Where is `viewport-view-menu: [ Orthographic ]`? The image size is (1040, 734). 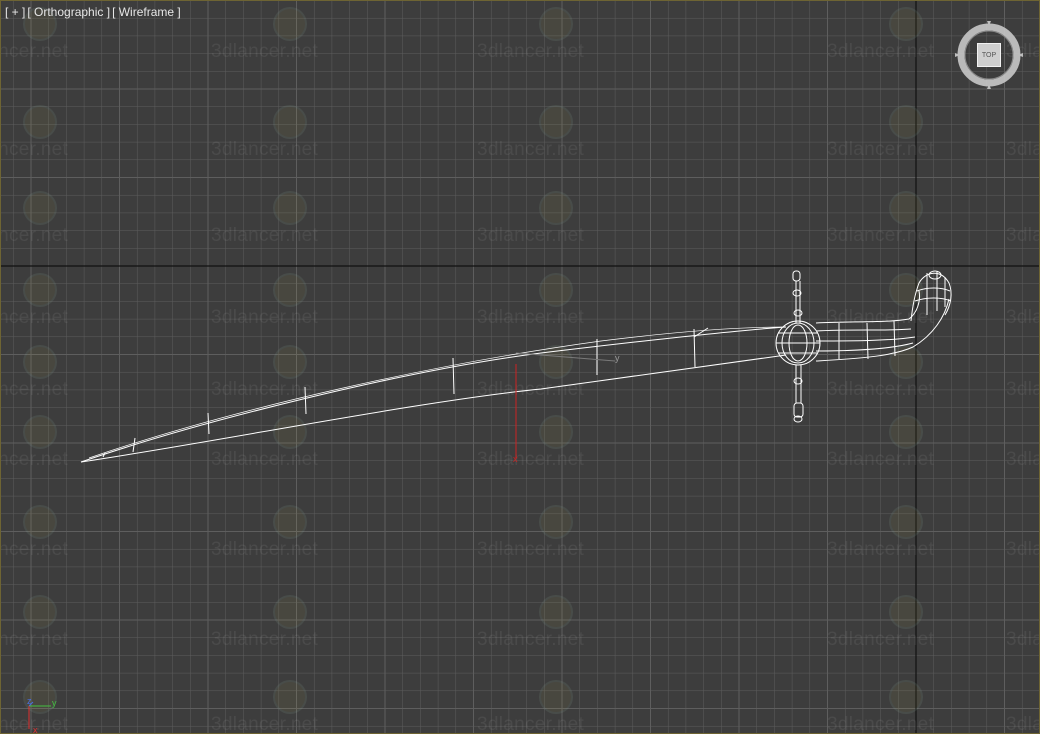
viewport-view-menu: [ Orthographic ] is located at coordinates (68, 12).